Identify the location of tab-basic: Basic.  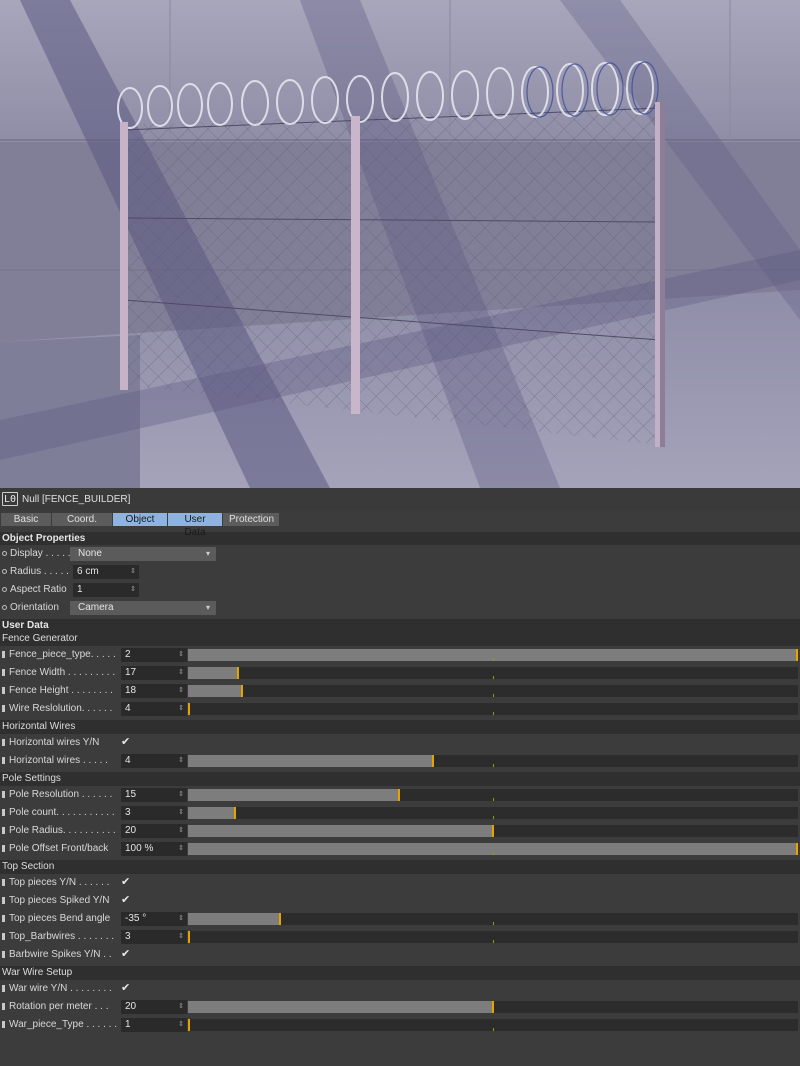
(26, 519).